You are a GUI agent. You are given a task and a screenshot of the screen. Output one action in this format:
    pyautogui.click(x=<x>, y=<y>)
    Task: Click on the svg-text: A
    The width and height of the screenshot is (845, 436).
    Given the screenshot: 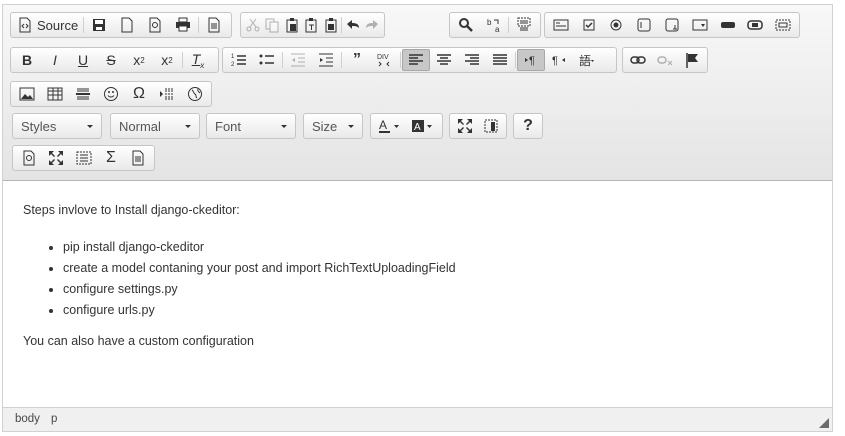 What is the action you would take?
    pyautogui.click(x=383, y=125)
    